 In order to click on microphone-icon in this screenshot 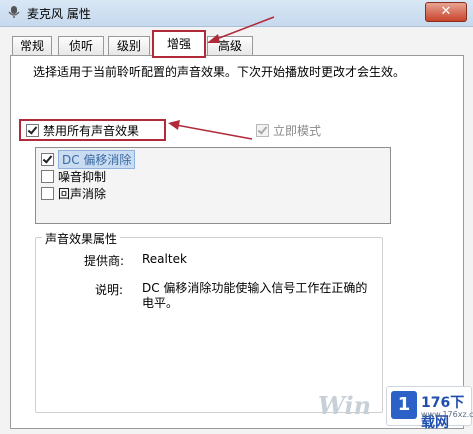, I will do `click(14, 12)`.